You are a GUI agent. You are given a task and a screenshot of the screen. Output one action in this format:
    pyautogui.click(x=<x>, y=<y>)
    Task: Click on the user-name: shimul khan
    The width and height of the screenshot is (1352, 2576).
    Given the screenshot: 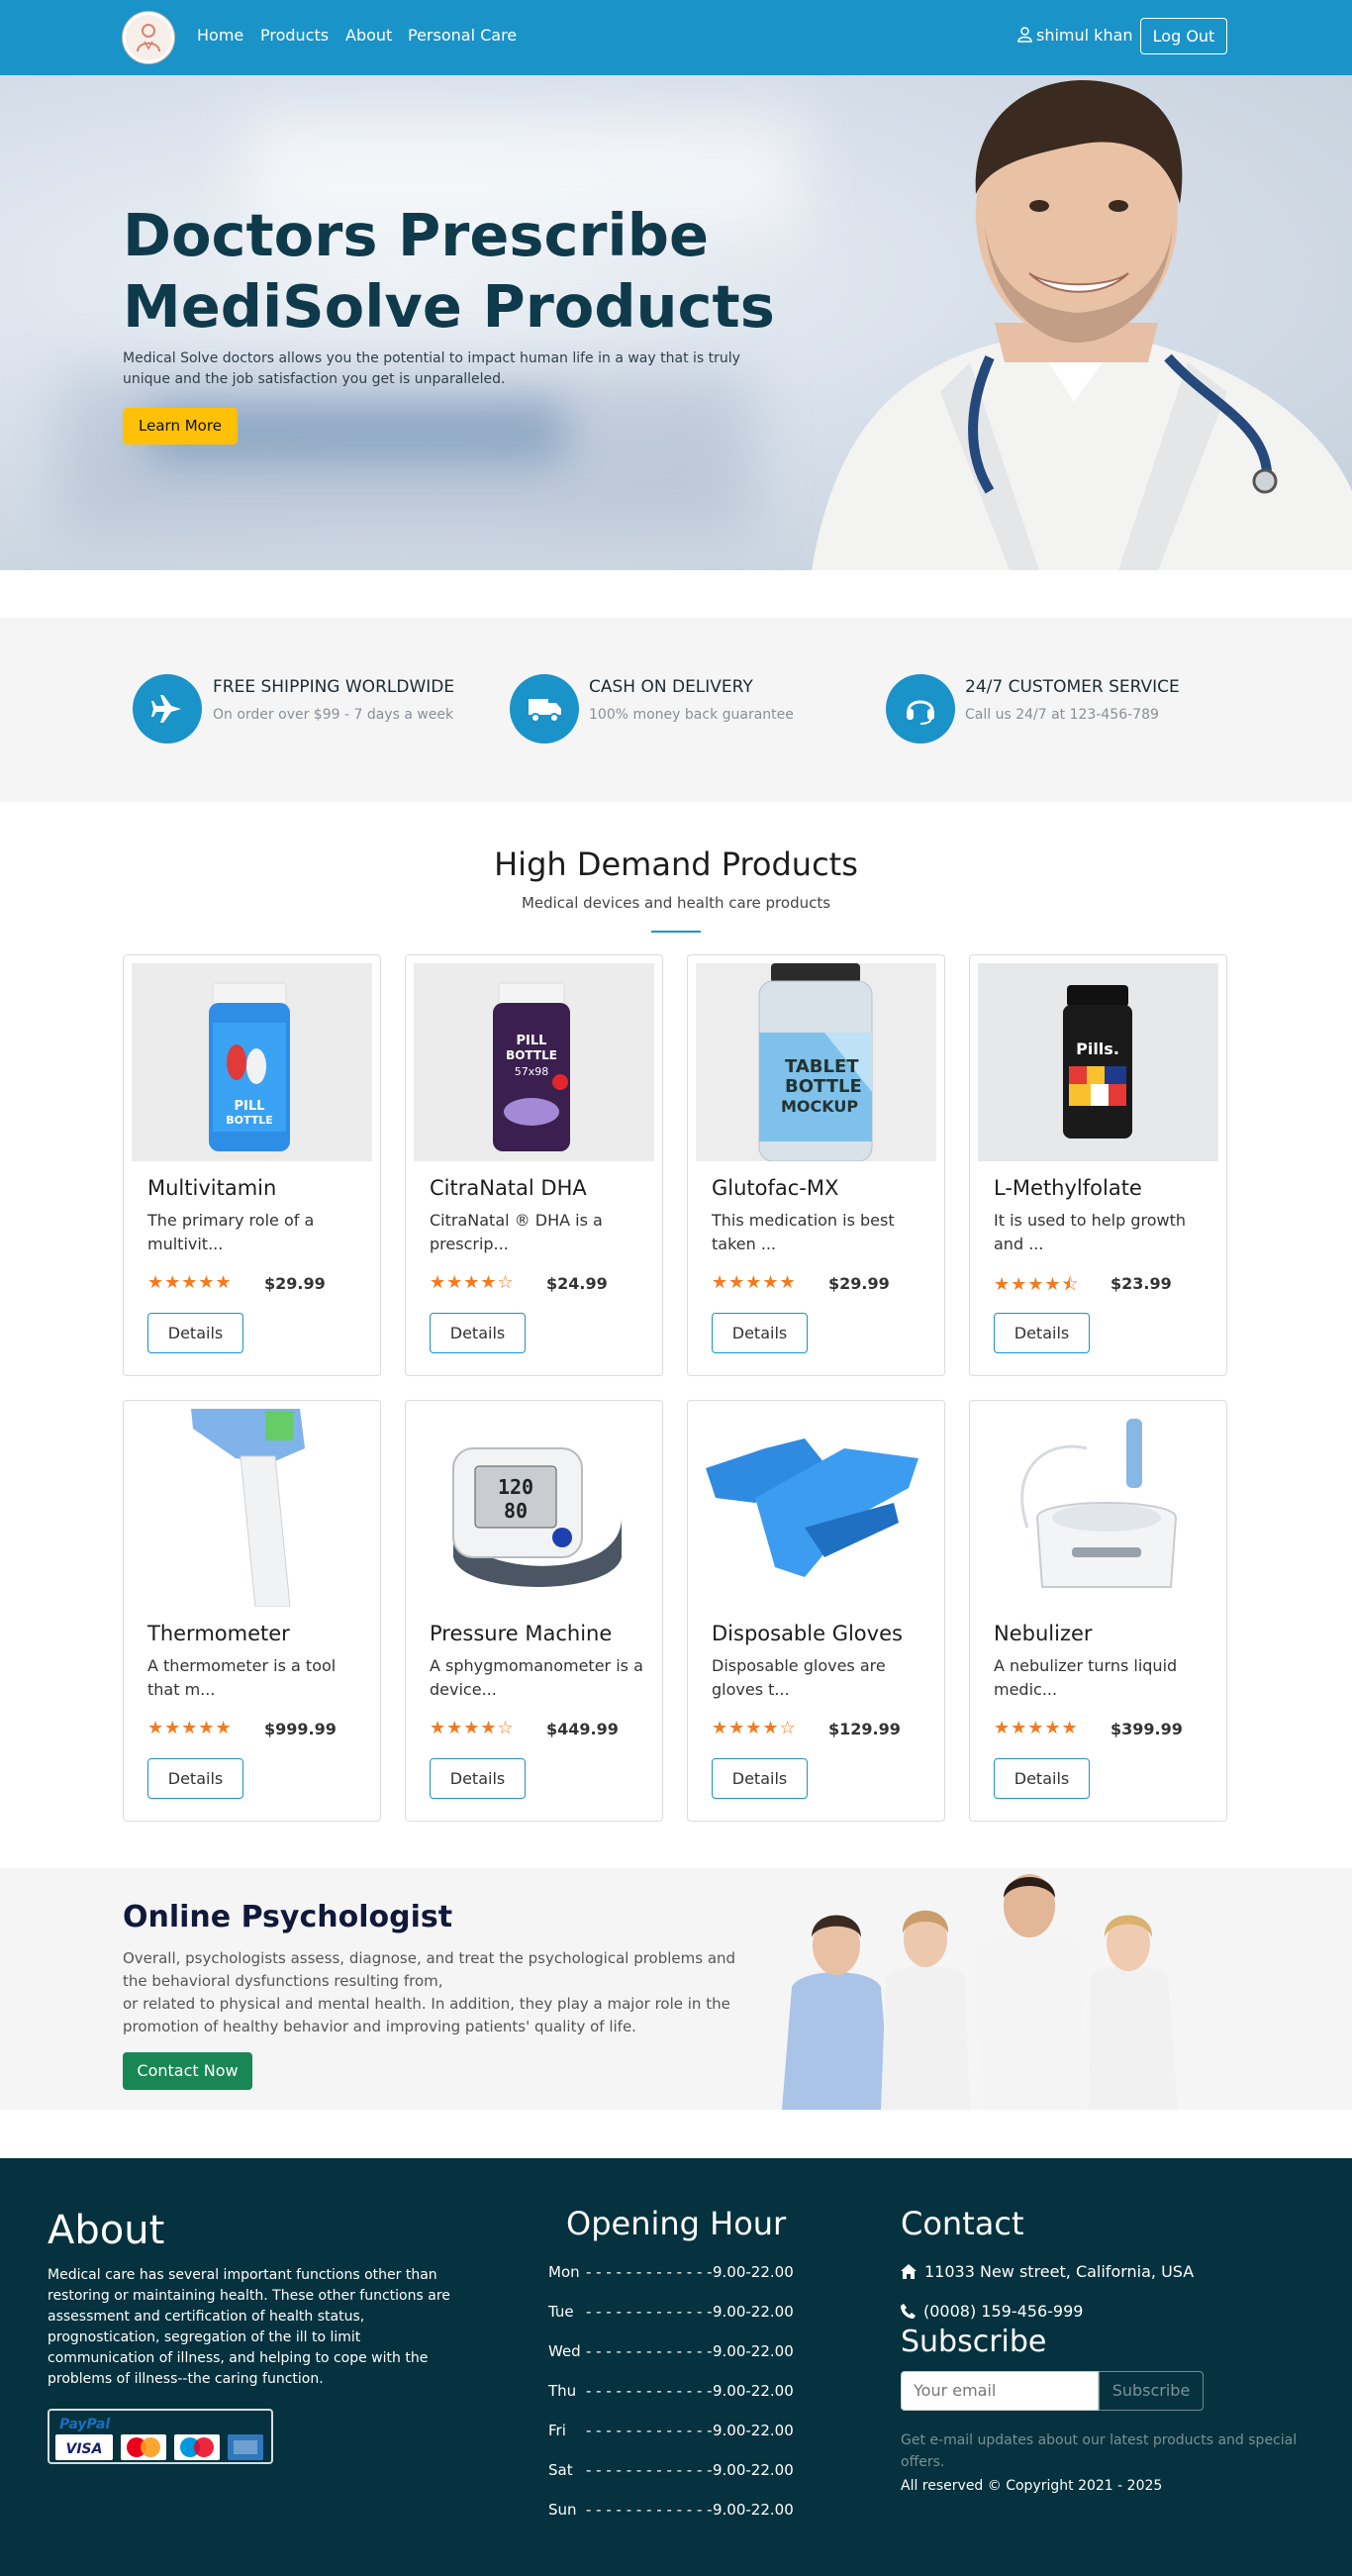 What is the action you would take?
    pyautogui.click(x=1084, y=36)
    